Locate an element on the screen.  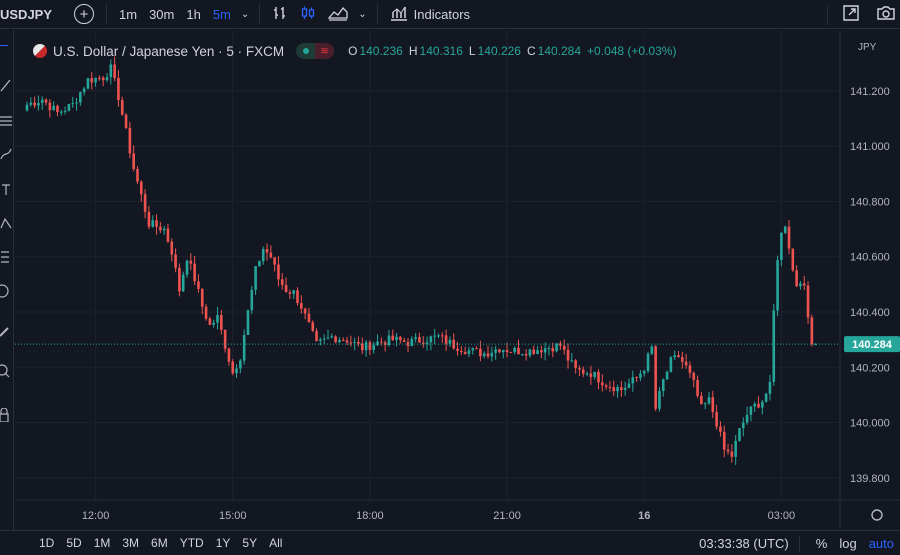
interval-30m: 30m is located at coordinates (161, 14).